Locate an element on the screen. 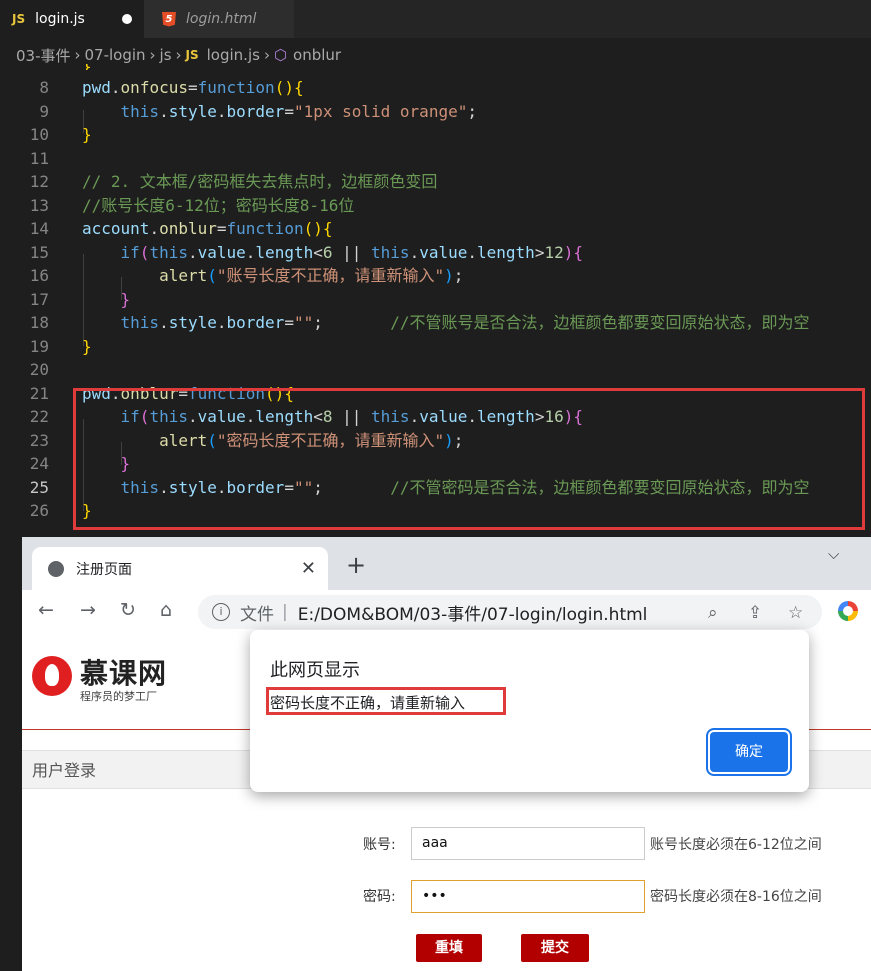  code-token: 6 is located at coordinates (327, 252).